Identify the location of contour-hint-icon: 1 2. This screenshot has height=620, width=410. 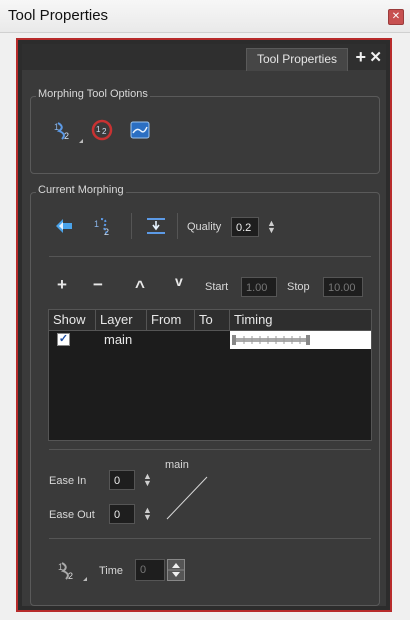
(102, 130).